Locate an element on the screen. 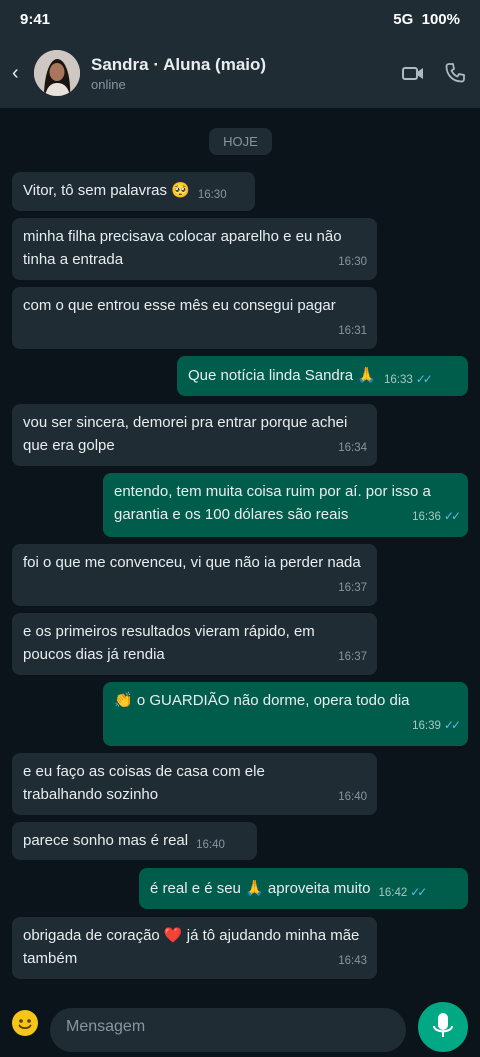 The width and height of the screenshot is (480, 1057). message-meta: 16:33 ✓✓ is located at coordinates (408, 379).